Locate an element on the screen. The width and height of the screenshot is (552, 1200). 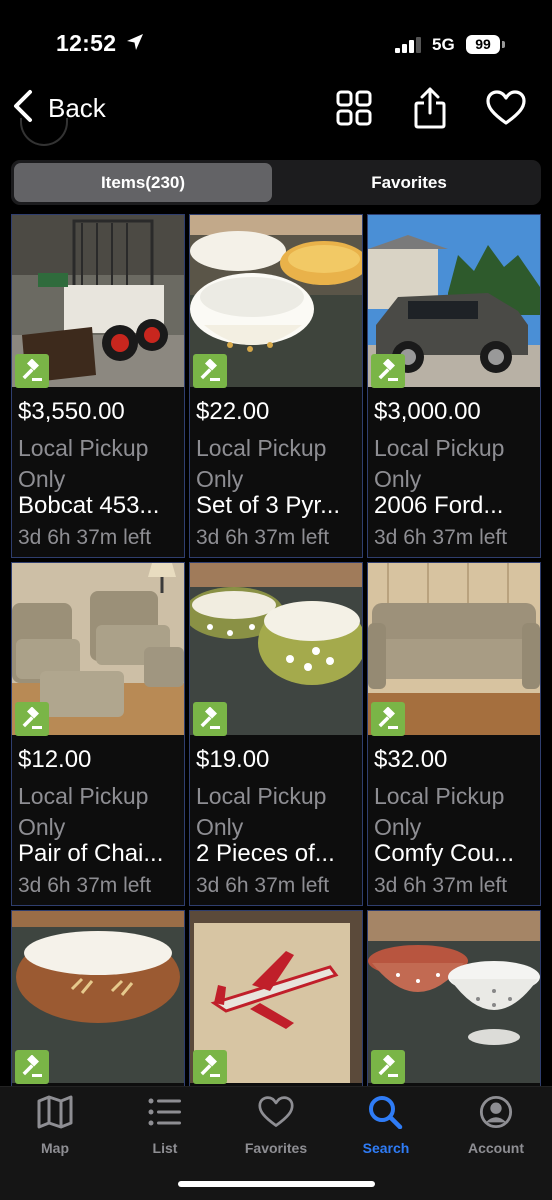
item-price: $3,000.00 is located at coordinates (427, 411).